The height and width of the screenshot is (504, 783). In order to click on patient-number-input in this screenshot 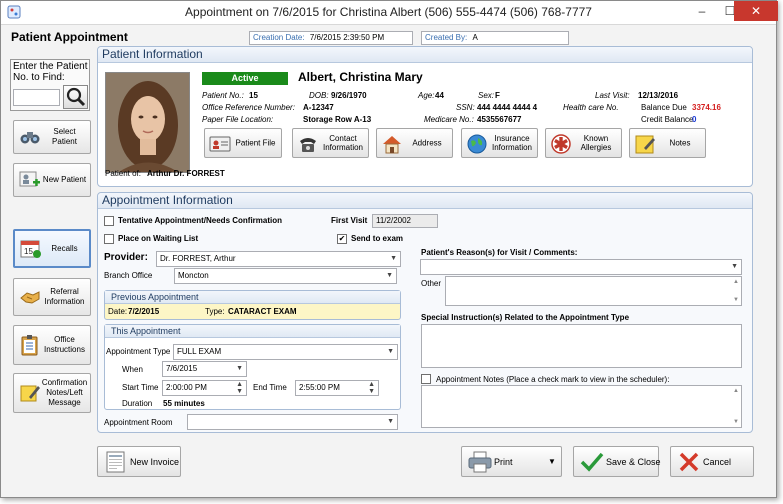, I will do `click(36, 97)`.